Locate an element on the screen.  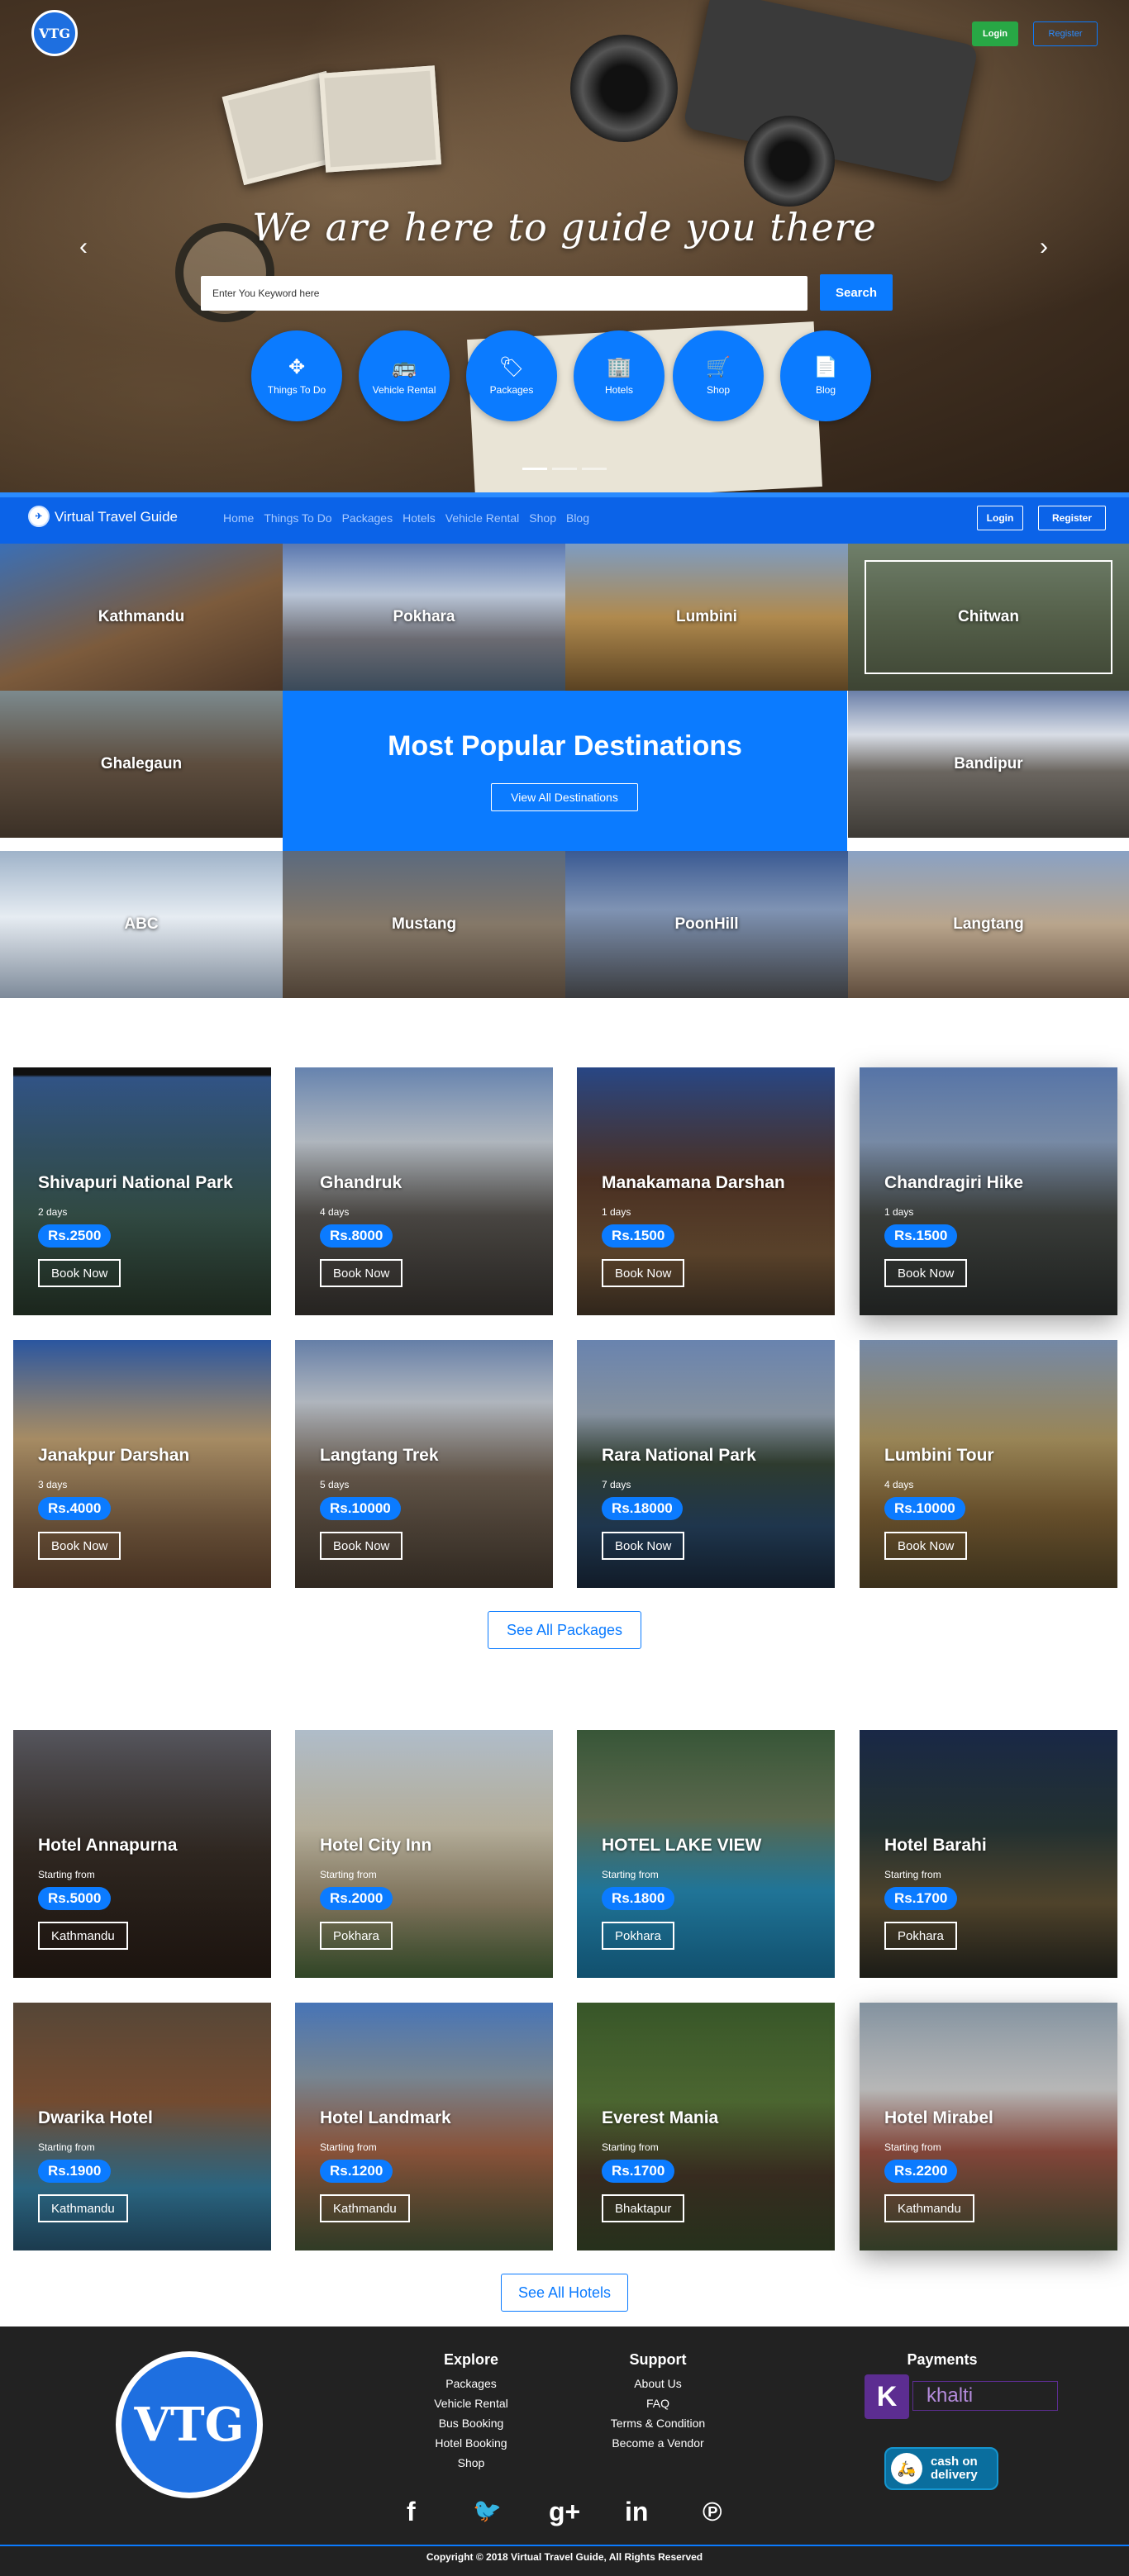
footer-link-shop: Shop is located at coordinates (471, 2463).